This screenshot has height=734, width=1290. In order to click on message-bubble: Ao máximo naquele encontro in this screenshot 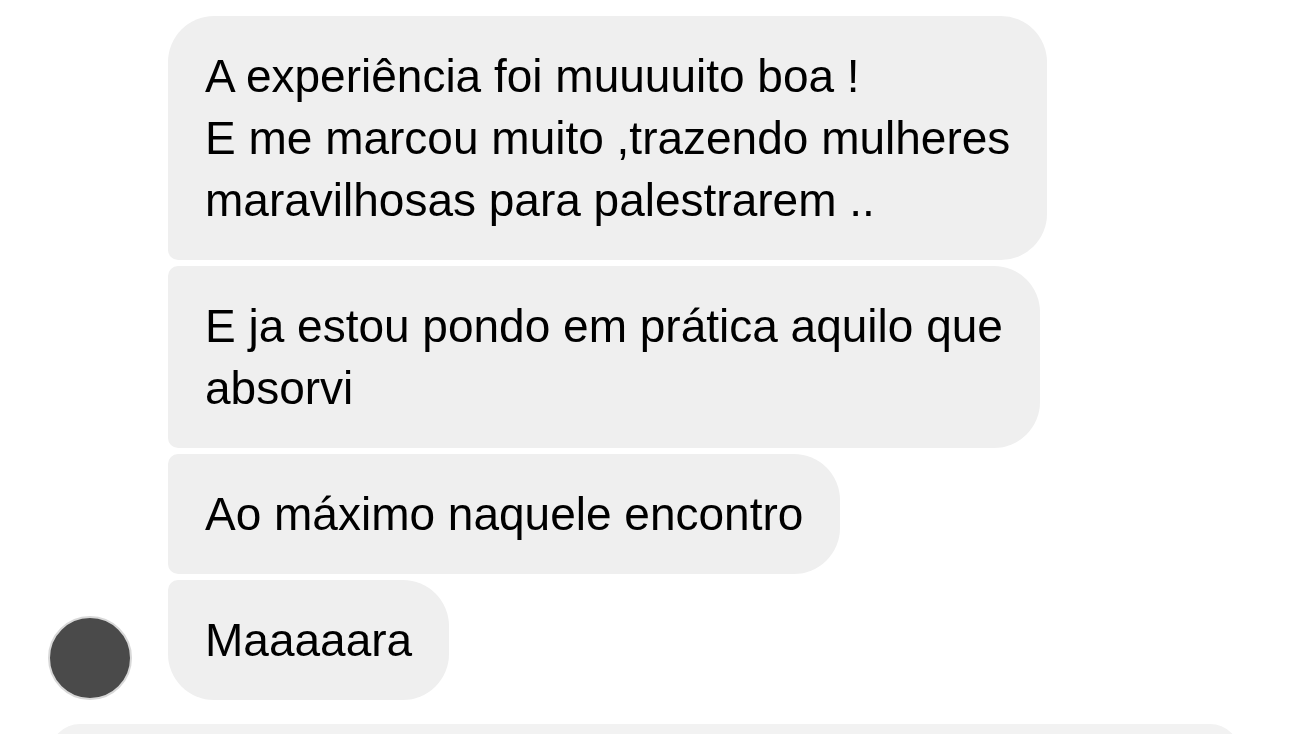, I will do `click(504, 514)`.